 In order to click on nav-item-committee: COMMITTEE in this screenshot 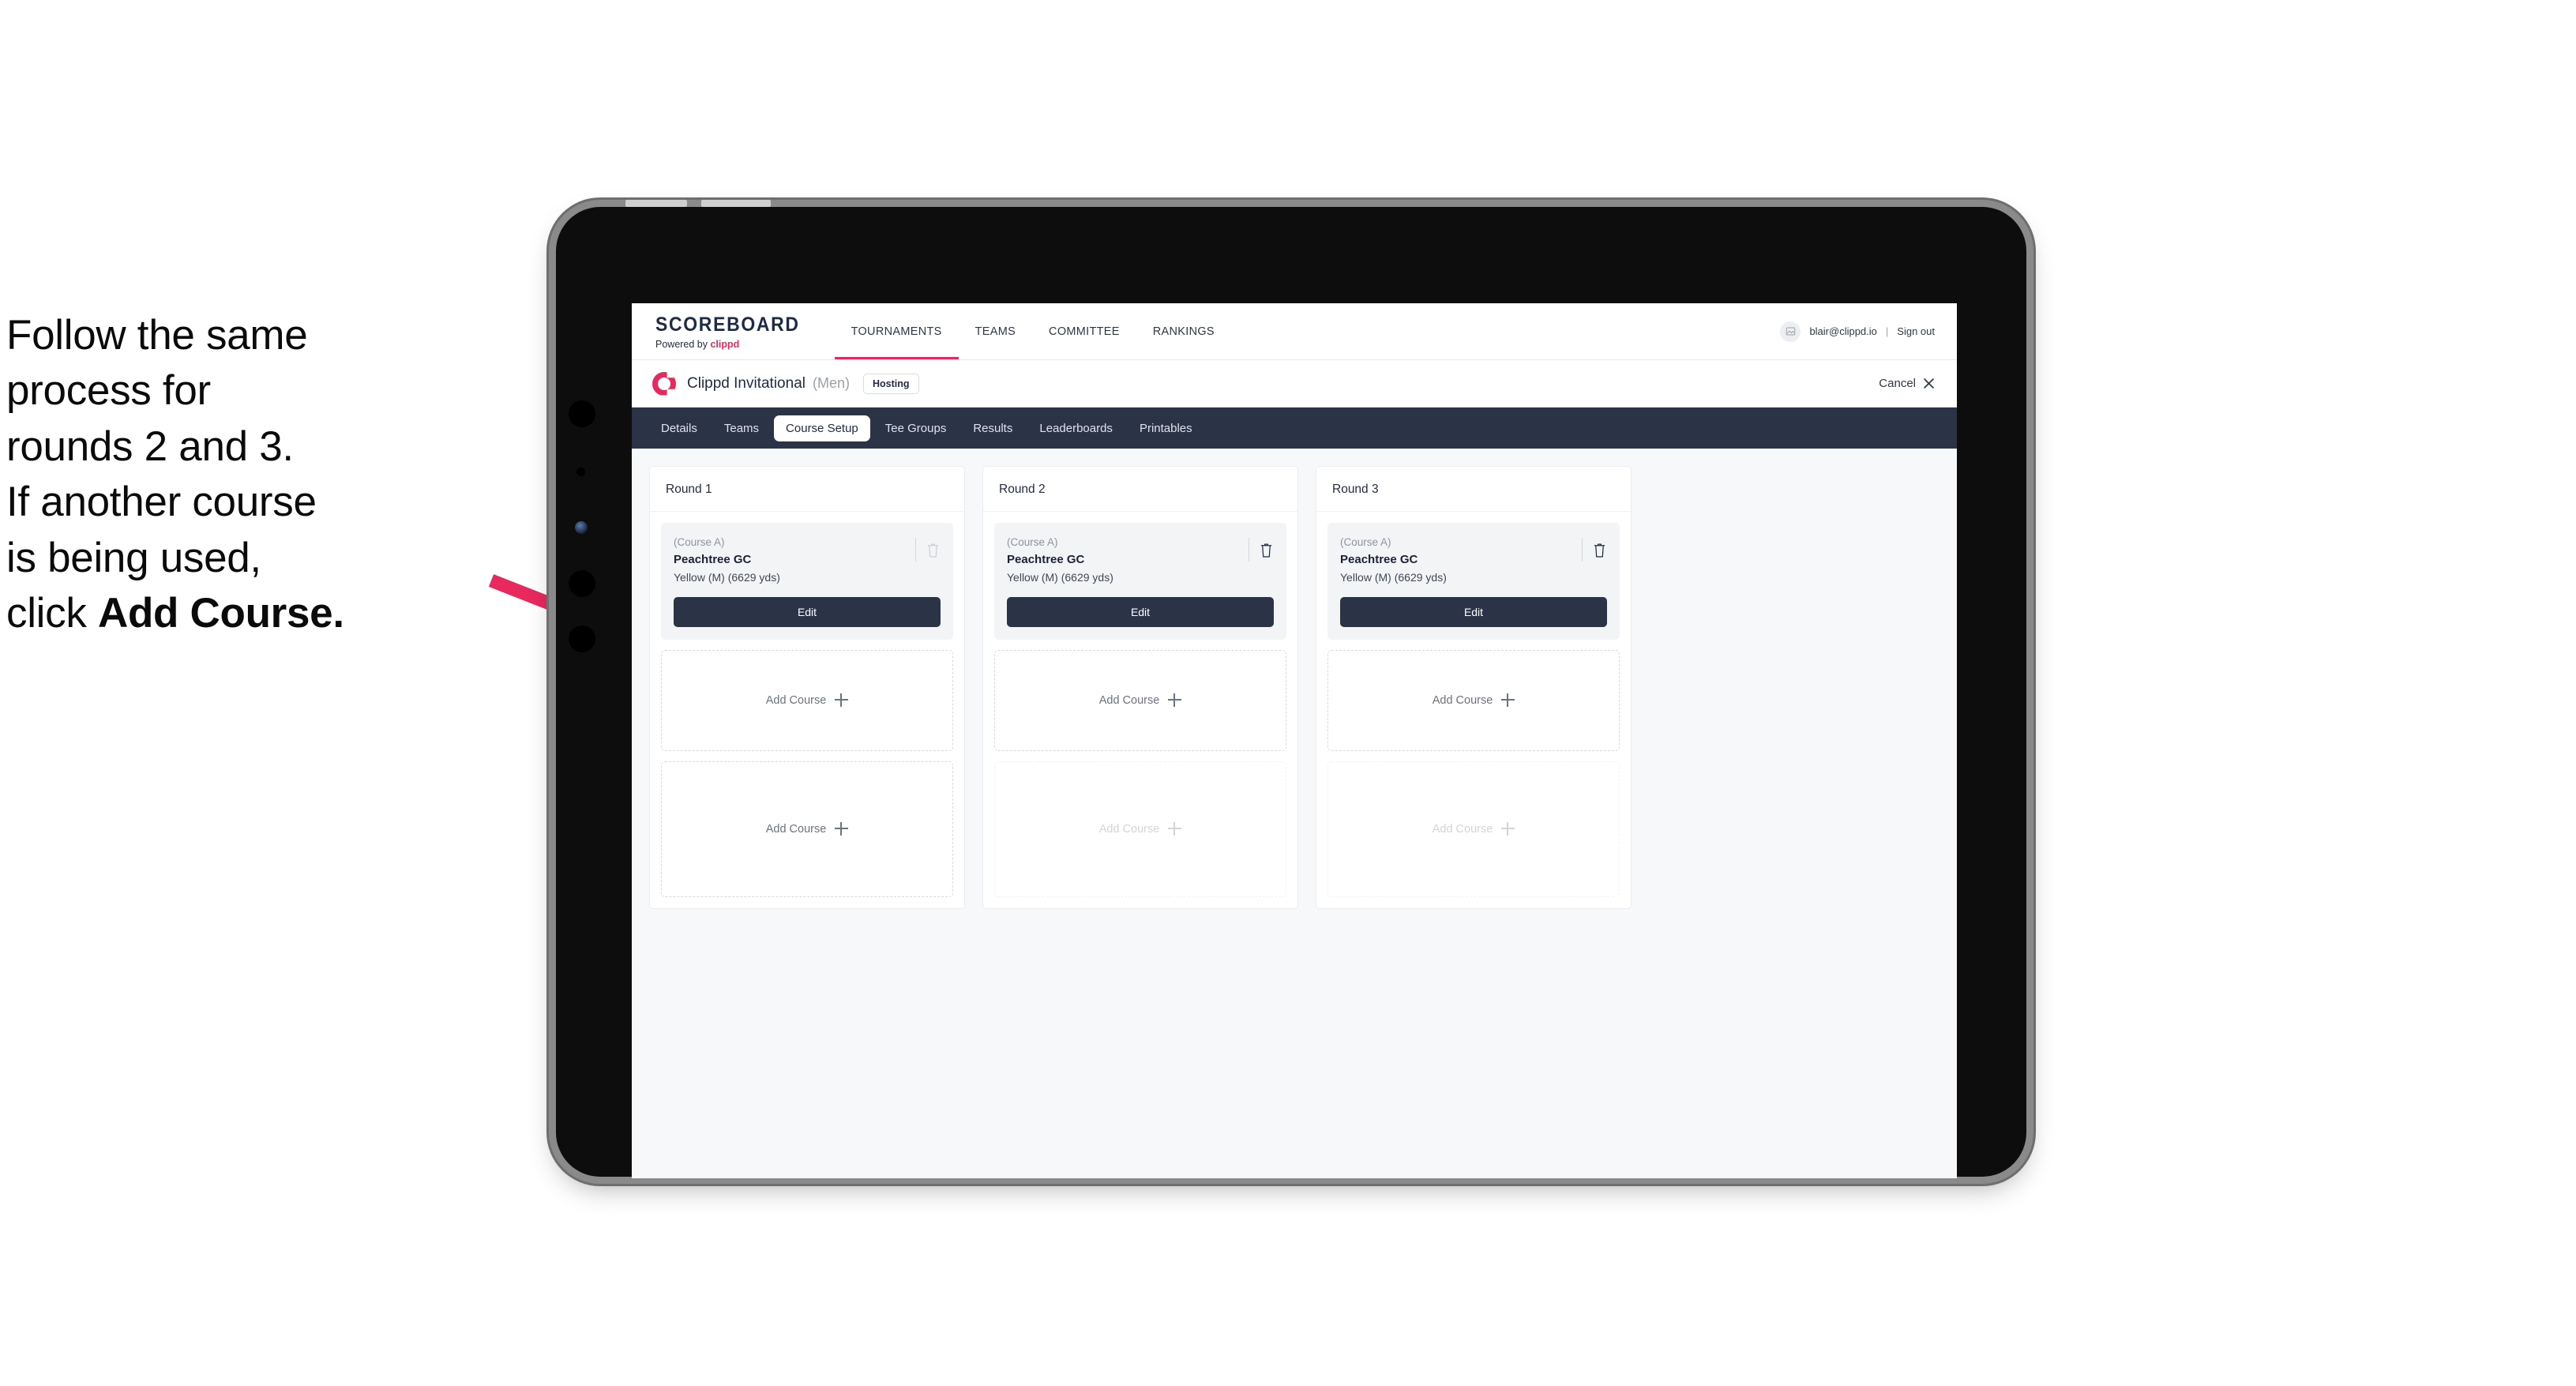, I will do `click(1084, 331)`.